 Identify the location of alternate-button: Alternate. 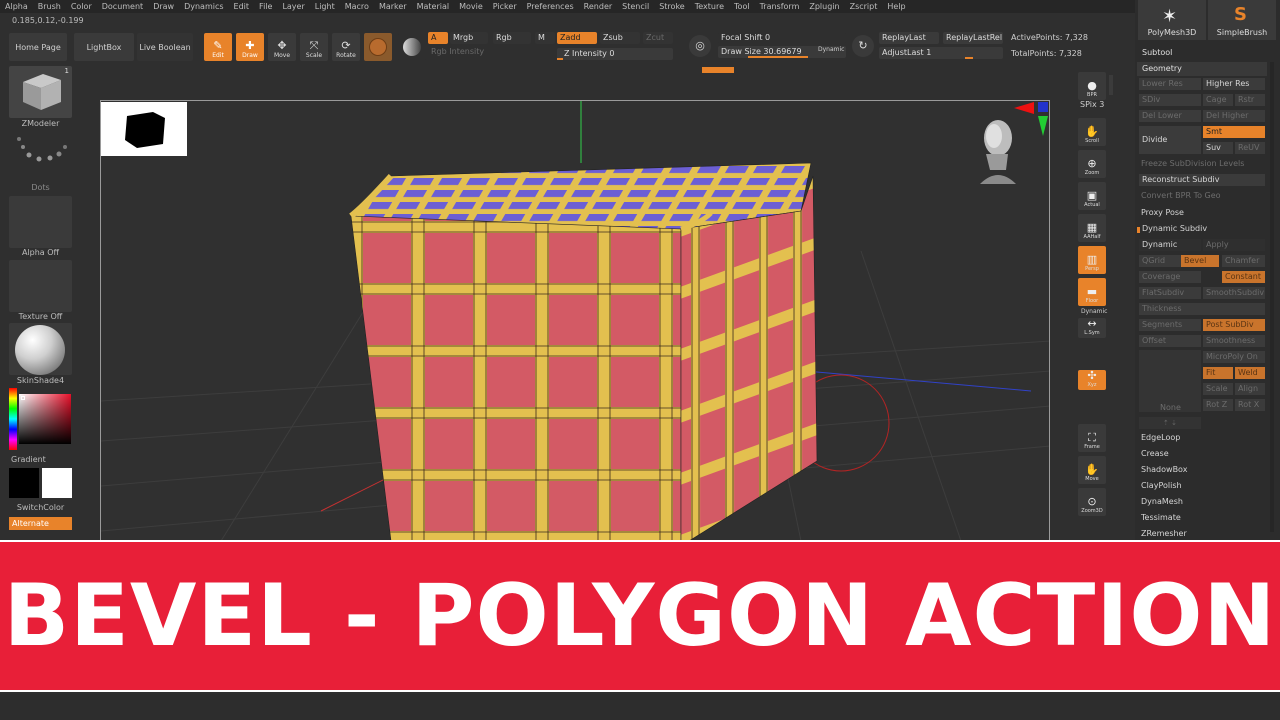
(40, 523).